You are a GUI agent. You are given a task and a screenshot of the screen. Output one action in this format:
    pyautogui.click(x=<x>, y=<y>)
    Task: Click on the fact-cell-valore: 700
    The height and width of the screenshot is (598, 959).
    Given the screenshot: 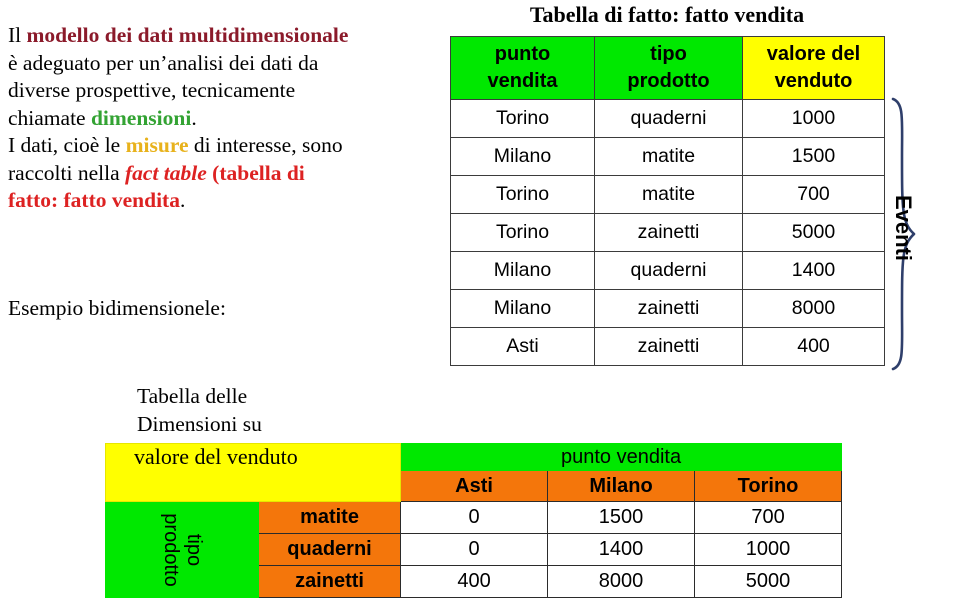 What is the action you would take?
    pyautogui.click(x=813, y=194)
    